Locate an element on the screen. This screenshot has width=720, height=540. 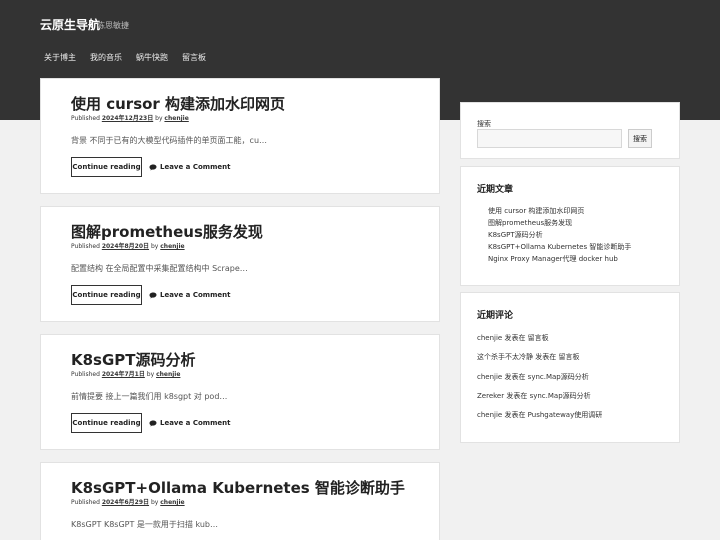
recent-post-link: K8sGPT源码分析 is located at coordinates (515, 235).